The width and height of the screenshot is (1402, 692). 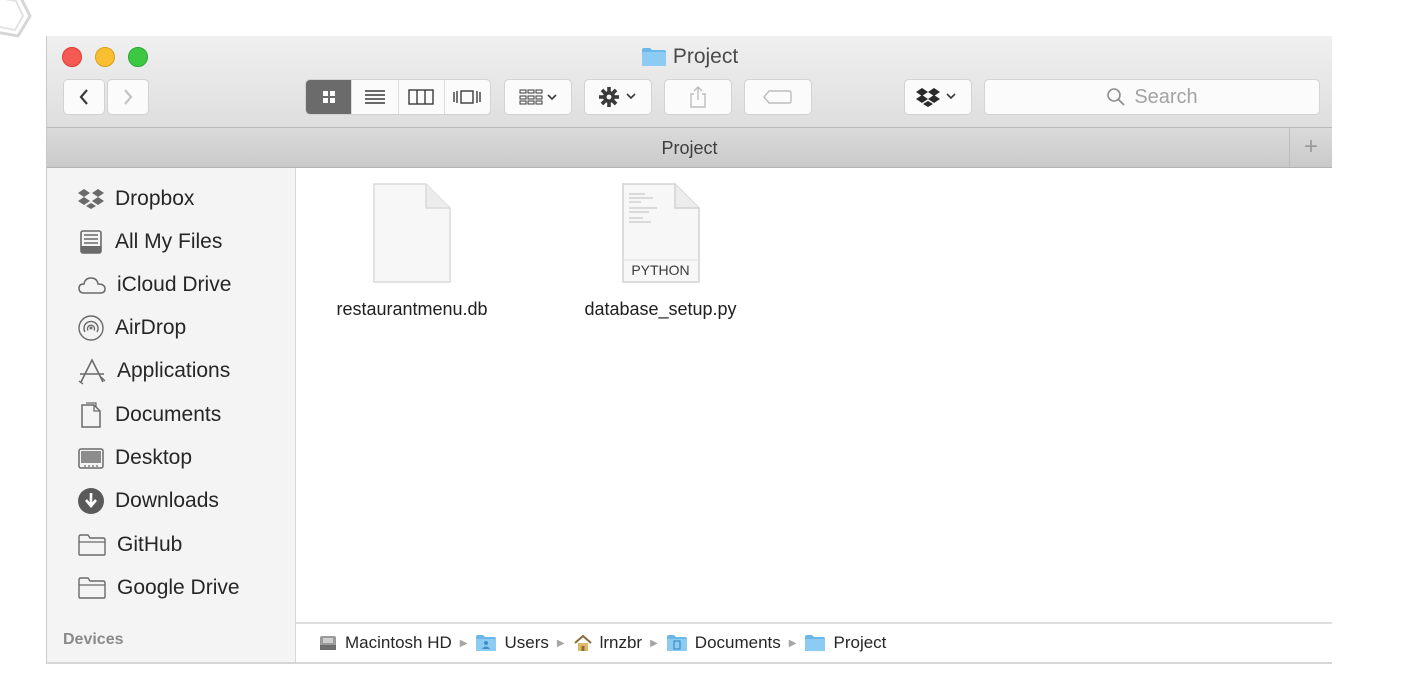 I want to click on desktop-icon, so click(x=91, y=458).